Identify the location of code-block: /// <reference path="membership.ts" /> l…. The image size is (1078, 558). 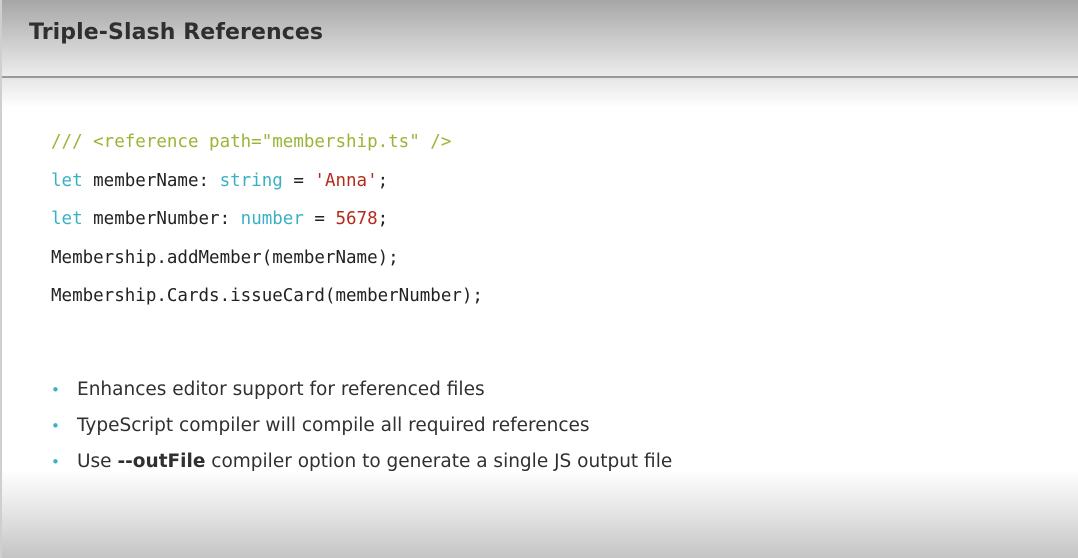
(267, 224).